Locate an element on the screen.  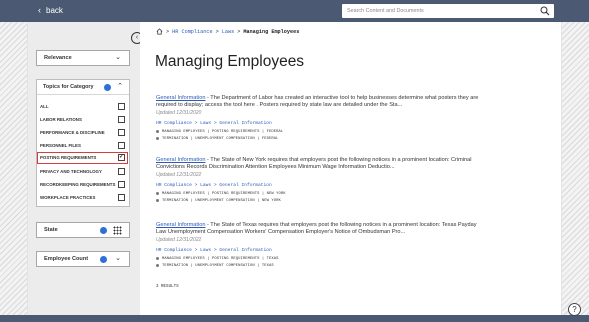
topics-filter-header: Topics for Category ⌃ is located at coordinates (83, 87).